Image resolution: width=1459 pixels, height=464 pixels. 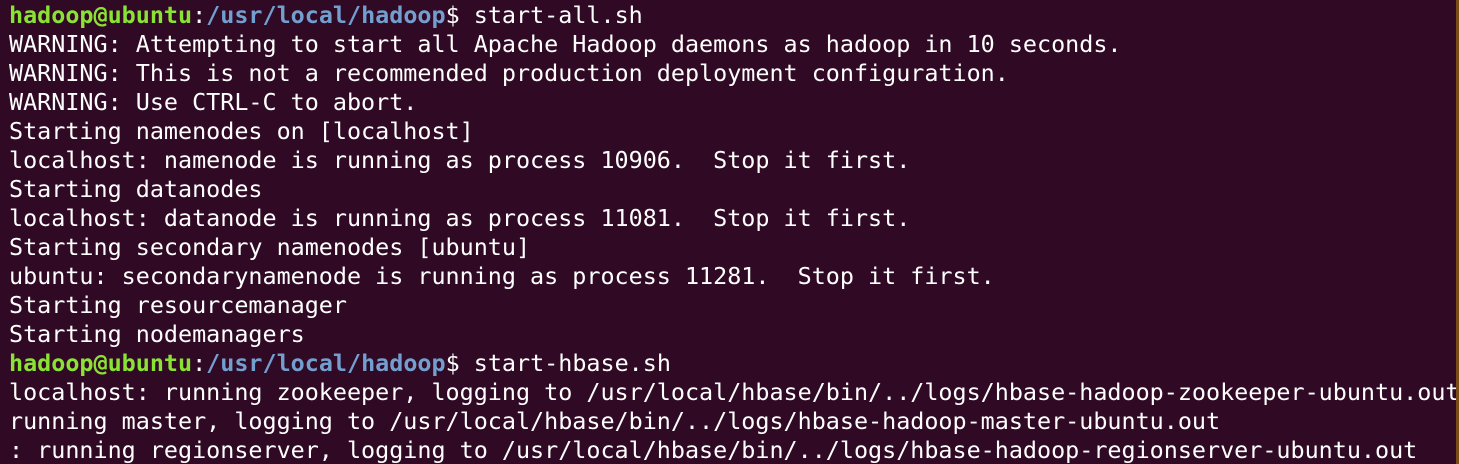 I want to click on command-text: start-all.sh, so click(x=558, y=15).